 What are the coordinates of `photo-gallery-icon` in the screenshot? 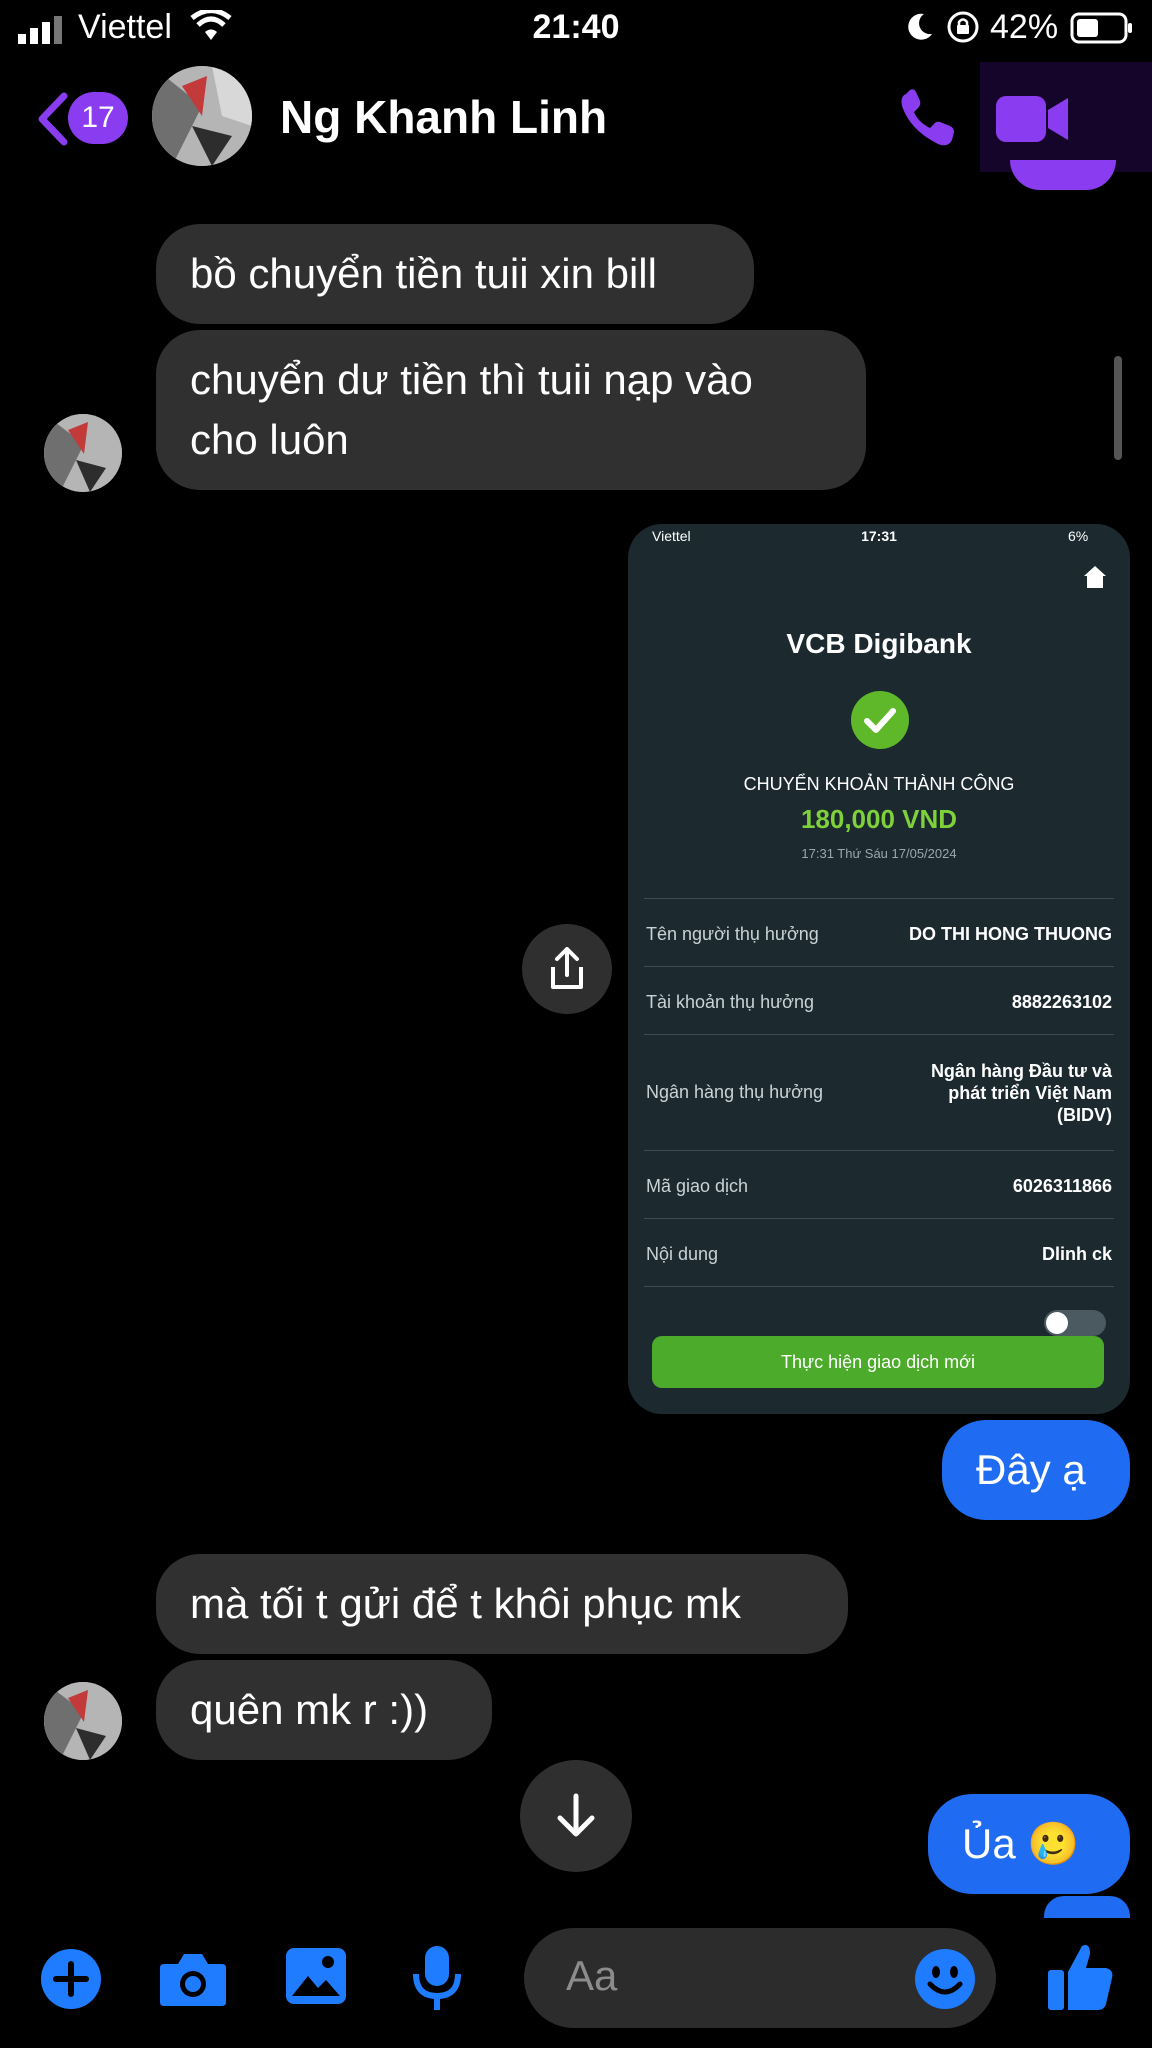 It's located at (316, 1976).